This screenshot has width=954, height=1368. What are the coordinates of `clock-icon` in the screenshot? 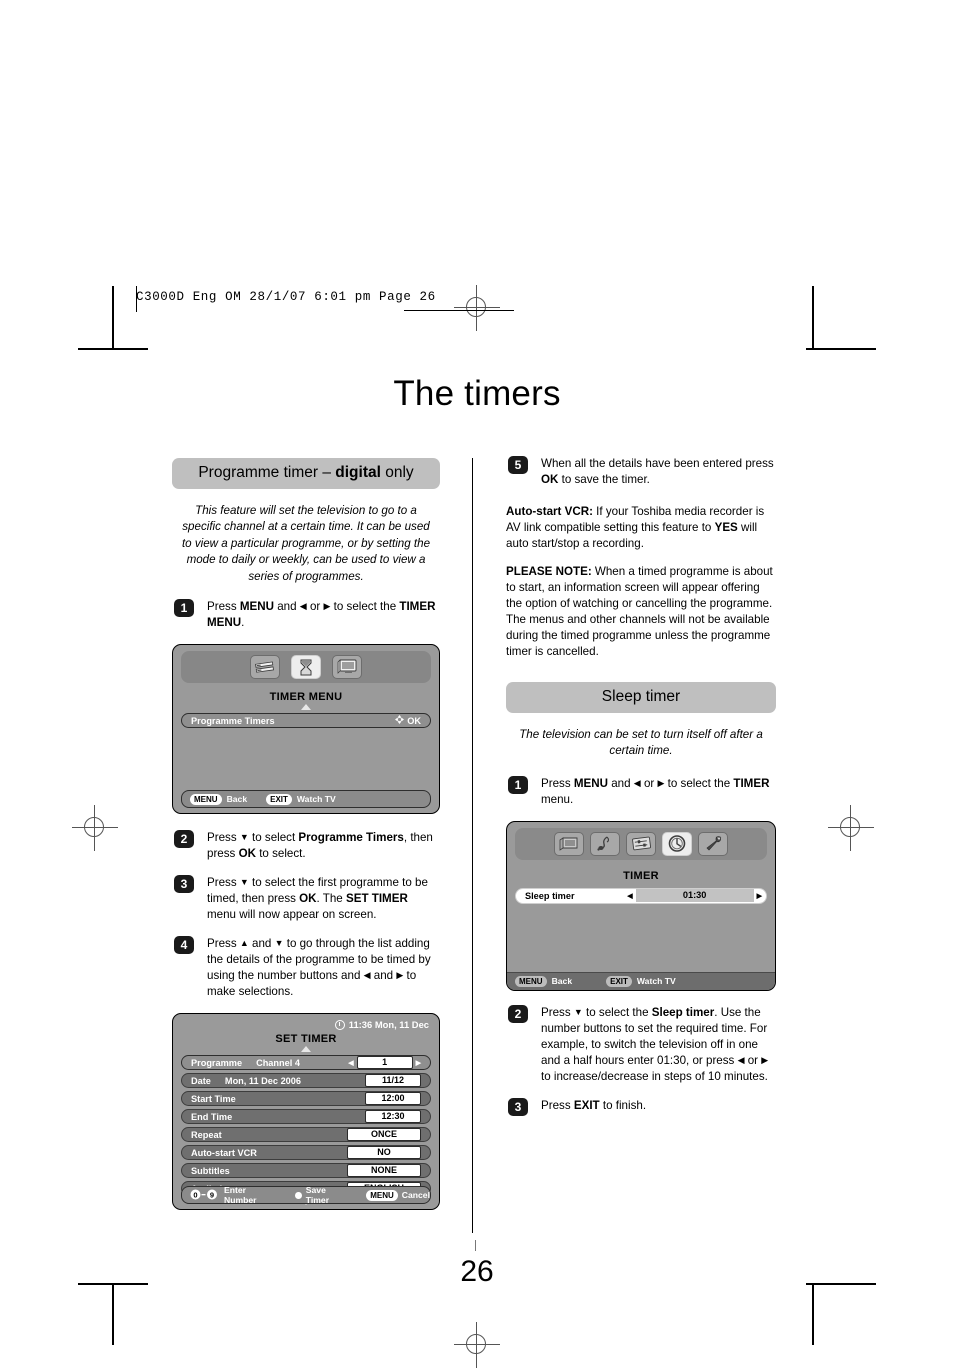 It's located at (339, 1024).